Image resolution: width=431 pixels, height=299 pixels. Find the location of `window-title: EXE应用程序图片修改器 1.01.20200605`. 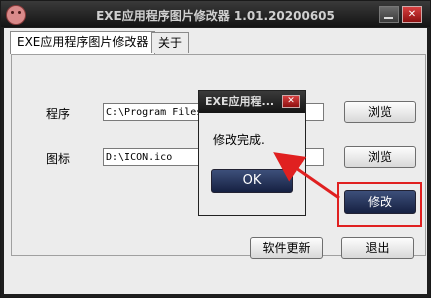

window-title: EXE应用程序图片修改器 1.01.20200605 is located at coordinates (215, 16).